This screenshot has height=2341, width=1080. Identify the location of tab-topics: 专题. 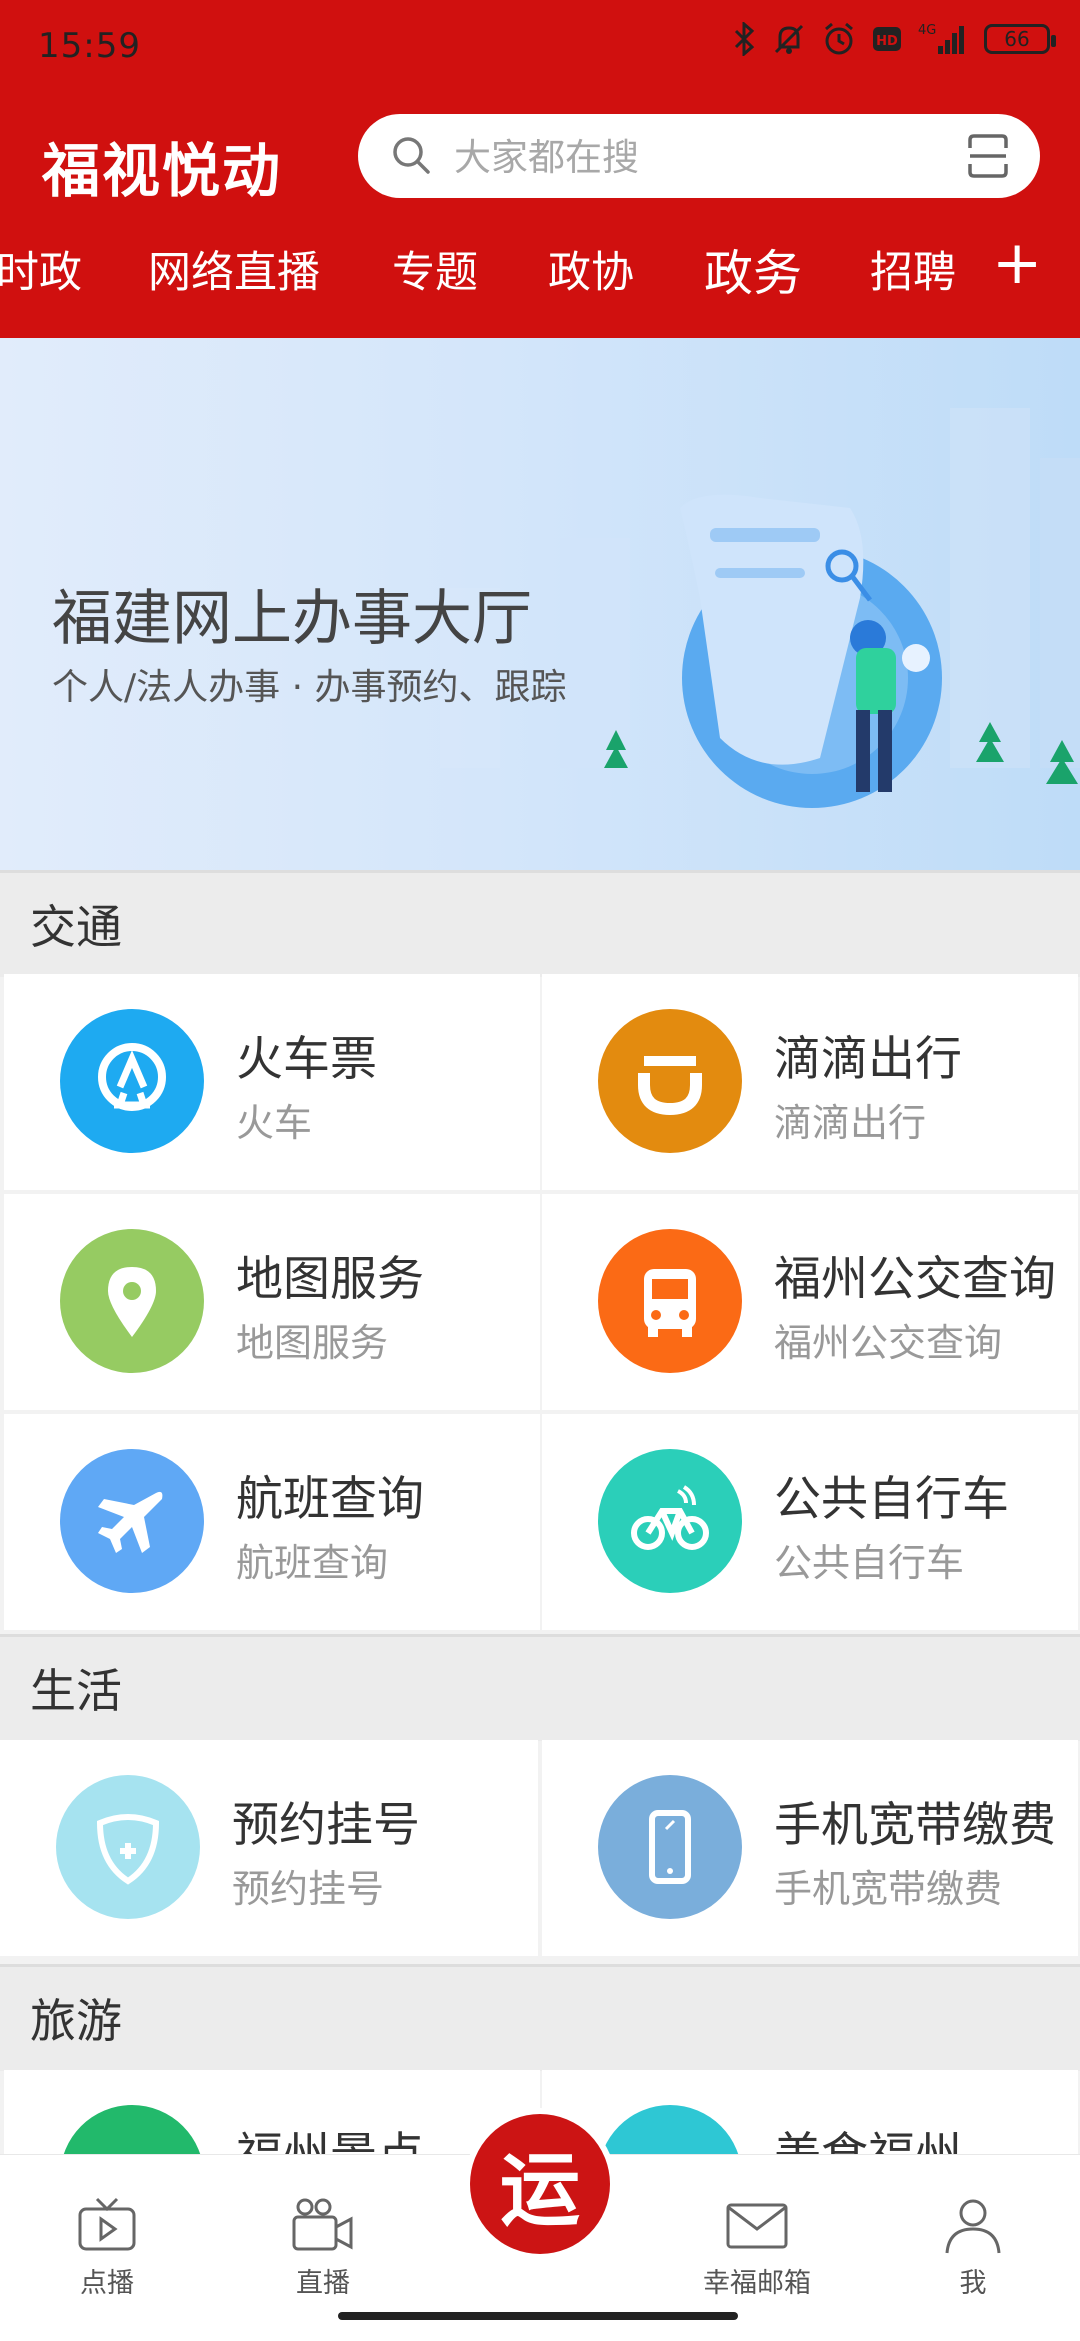
(435, 269).